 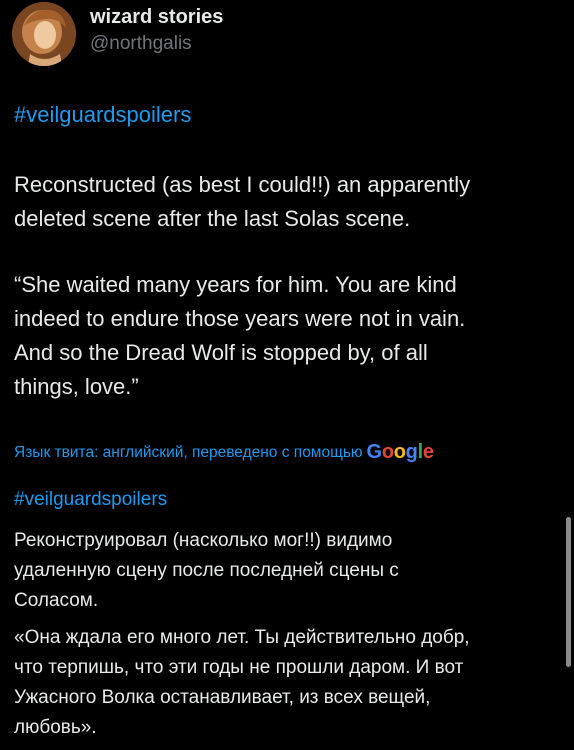 What do you see at coordinates (156, 17) in the screenshot?
I see `author-display-name: wizard stories` at bounding box center [156, 17].